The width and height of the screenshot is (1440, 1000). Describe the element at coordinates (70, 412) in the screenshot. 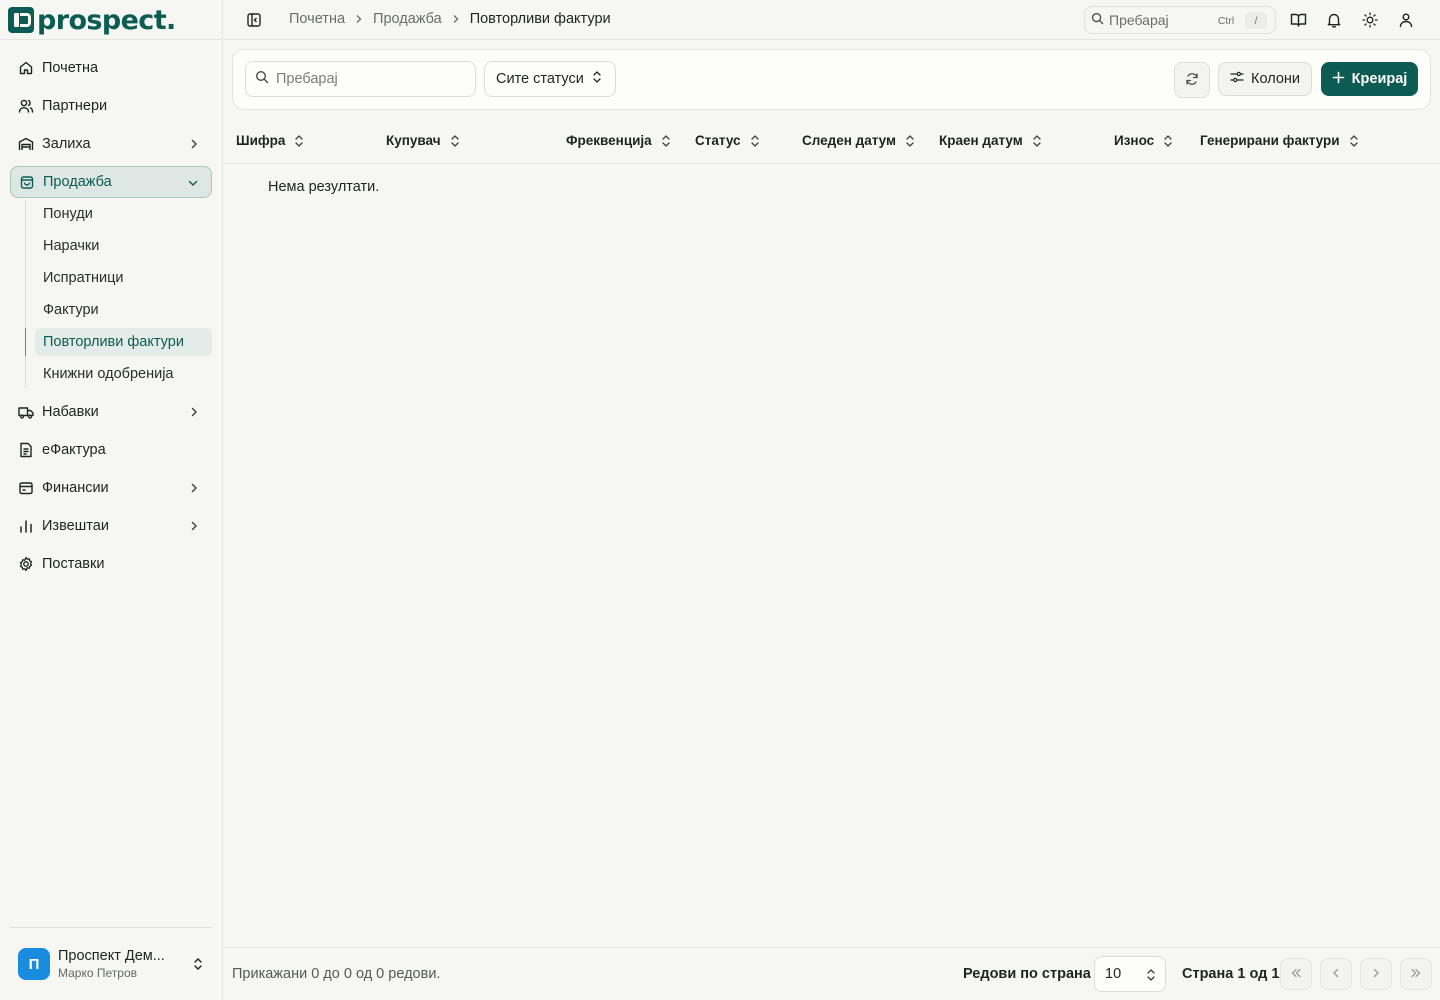

I see `sidebar-item-label: Набавки` at that location.